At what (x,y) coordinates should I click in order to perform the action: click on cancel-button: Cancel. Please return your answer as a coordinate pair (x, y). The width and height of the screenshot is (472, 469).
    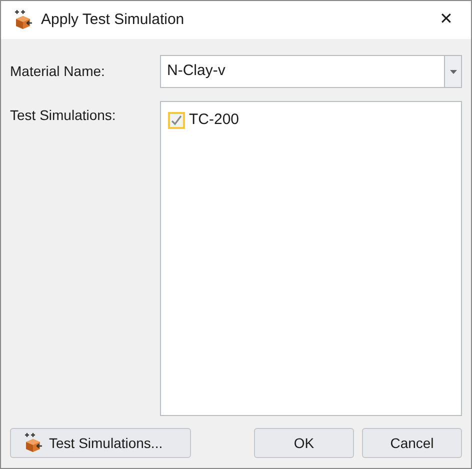
    Looking at the image, I should click on (412, 443).